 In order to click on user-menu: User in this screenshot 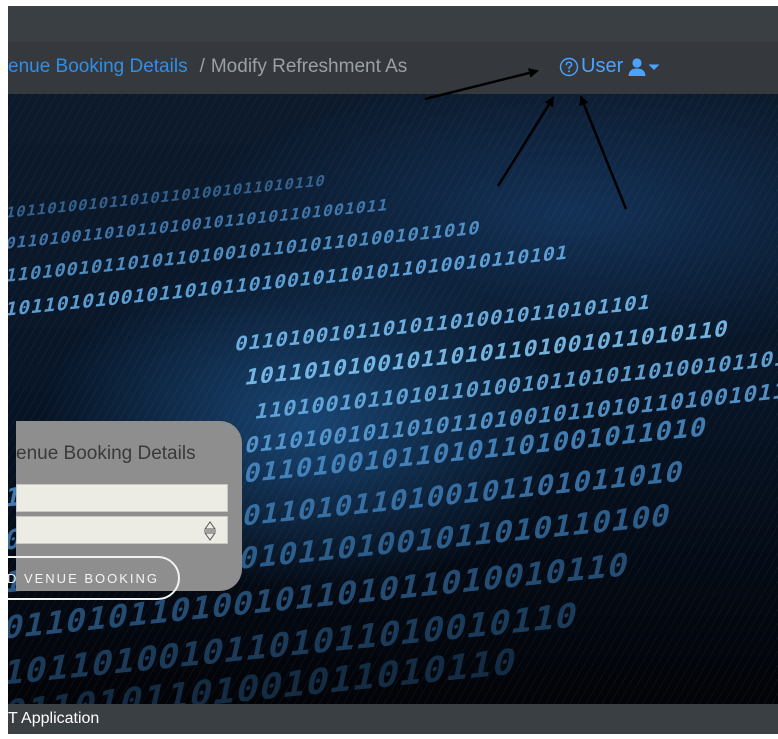, I will do `click(610, 66)`.